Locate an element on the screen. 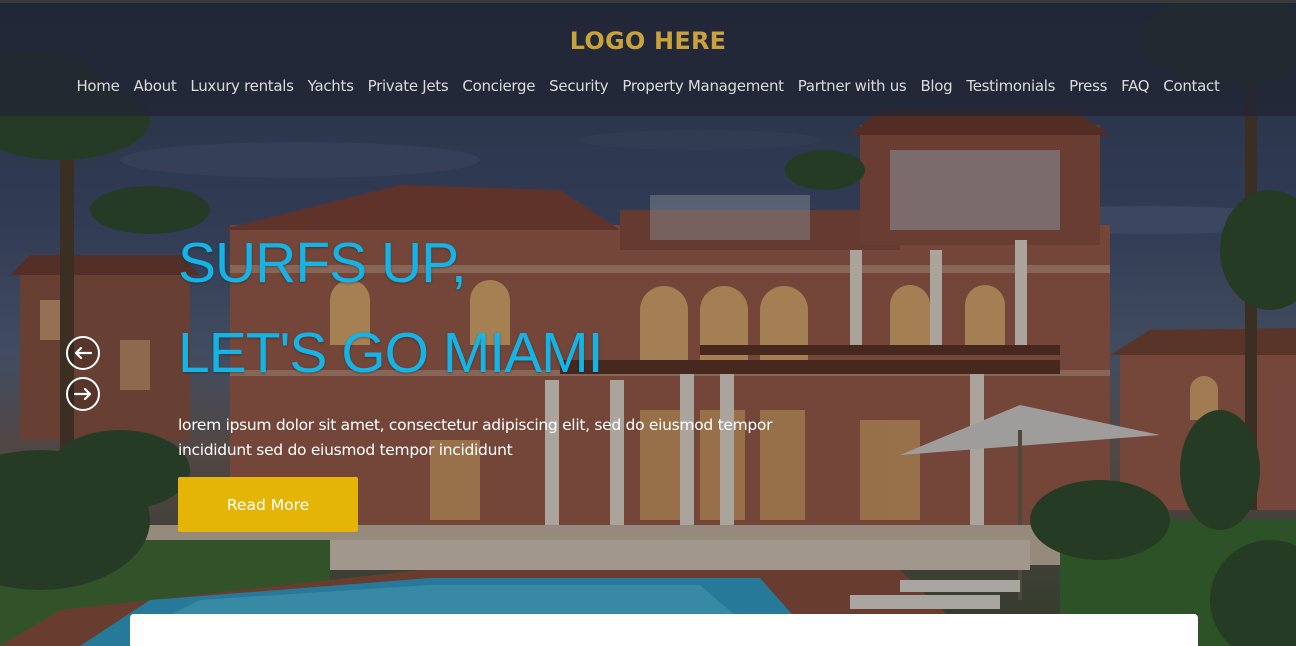 The image size is (1296, 646). nav-partner-with-us: Partner with us is located at coordinates (852, 86).